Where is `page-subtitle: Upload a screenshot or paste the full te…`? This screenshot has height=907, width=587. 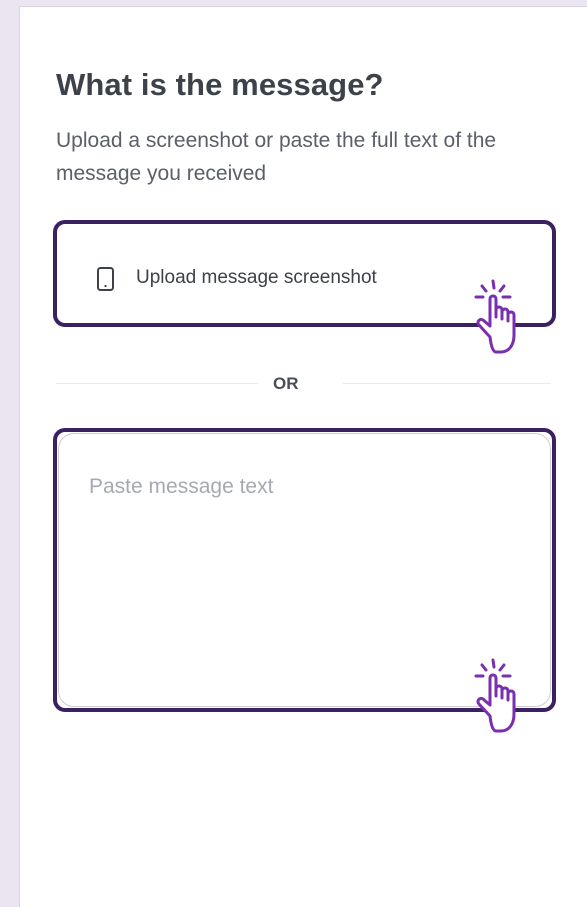
page-subtitle: Upload a screenshot or paste the full te… is located at coordinates (276, 157).